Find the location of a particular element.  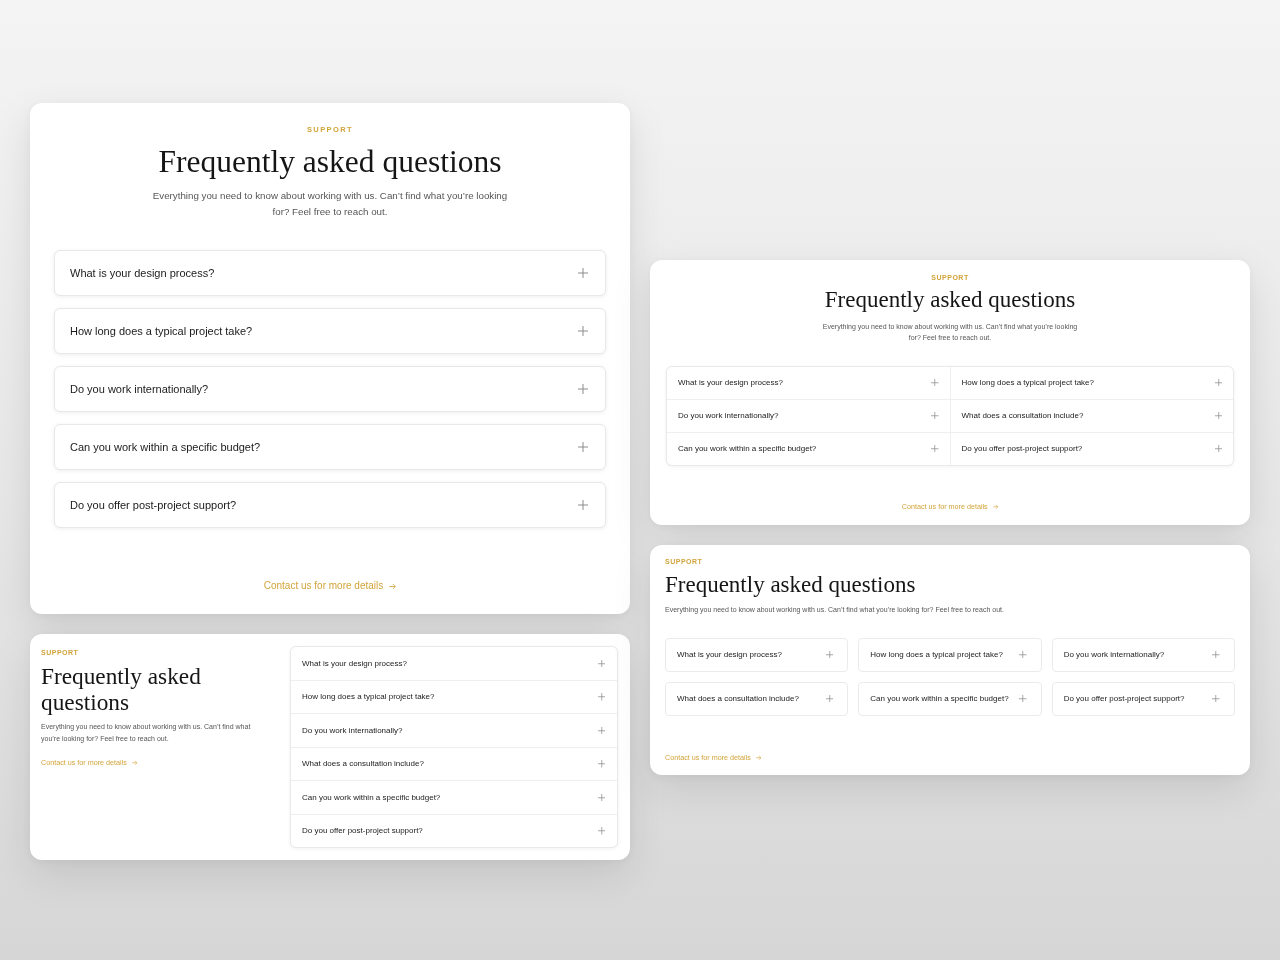

section-description: Everything you need to know about working with us. Can’t find what you’re looking for? Feel free to reach out. is located at coordinates (330, 204).